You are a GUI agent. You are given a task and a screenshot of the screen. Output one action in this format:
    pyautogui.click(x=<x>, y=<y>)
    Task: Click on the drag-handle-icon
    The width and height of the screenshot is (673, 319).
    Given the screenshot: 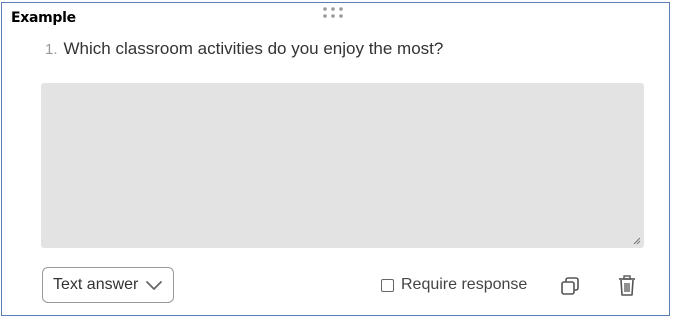 What is the action you would take?
    pyautogui.click(x=334, y=13)
    